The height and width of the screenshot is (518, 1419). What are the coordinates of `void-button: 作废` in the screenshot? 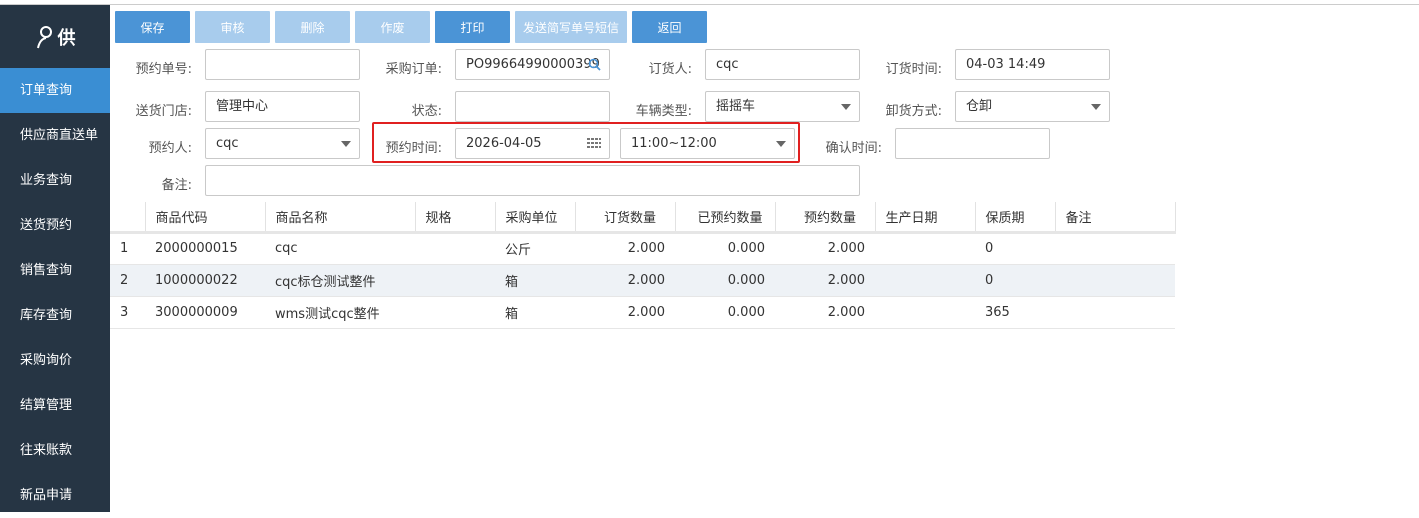 It's located at (392, 27).